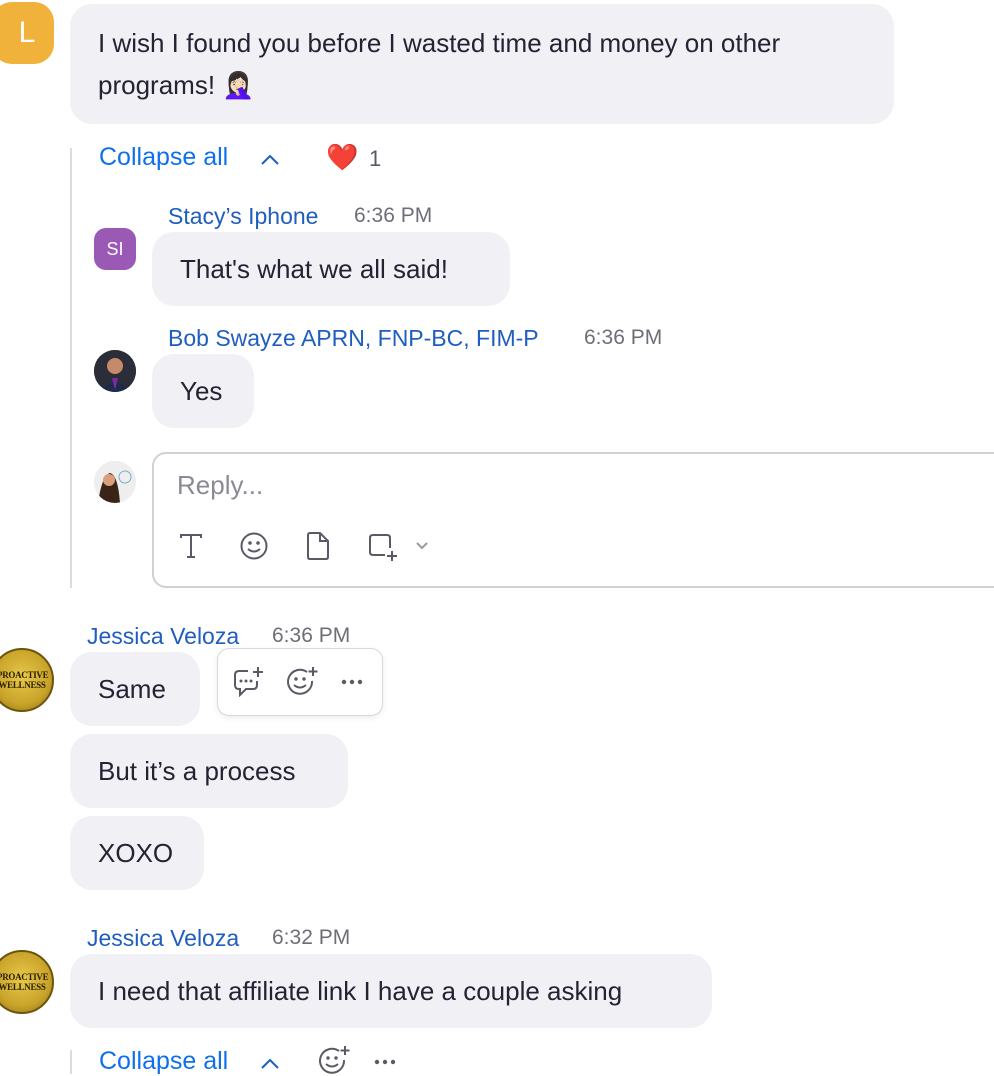  What do you see at coordinates (422, 546) in the screenshot?
I see `chevron-down-icon` at bounding box center [422, 546].